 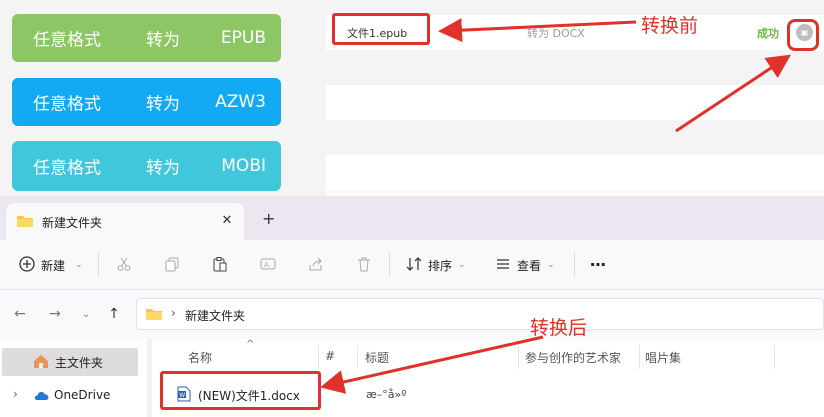 I want to click on nav-item-onedrive: › OneDrive, so click(x=70, y=396).